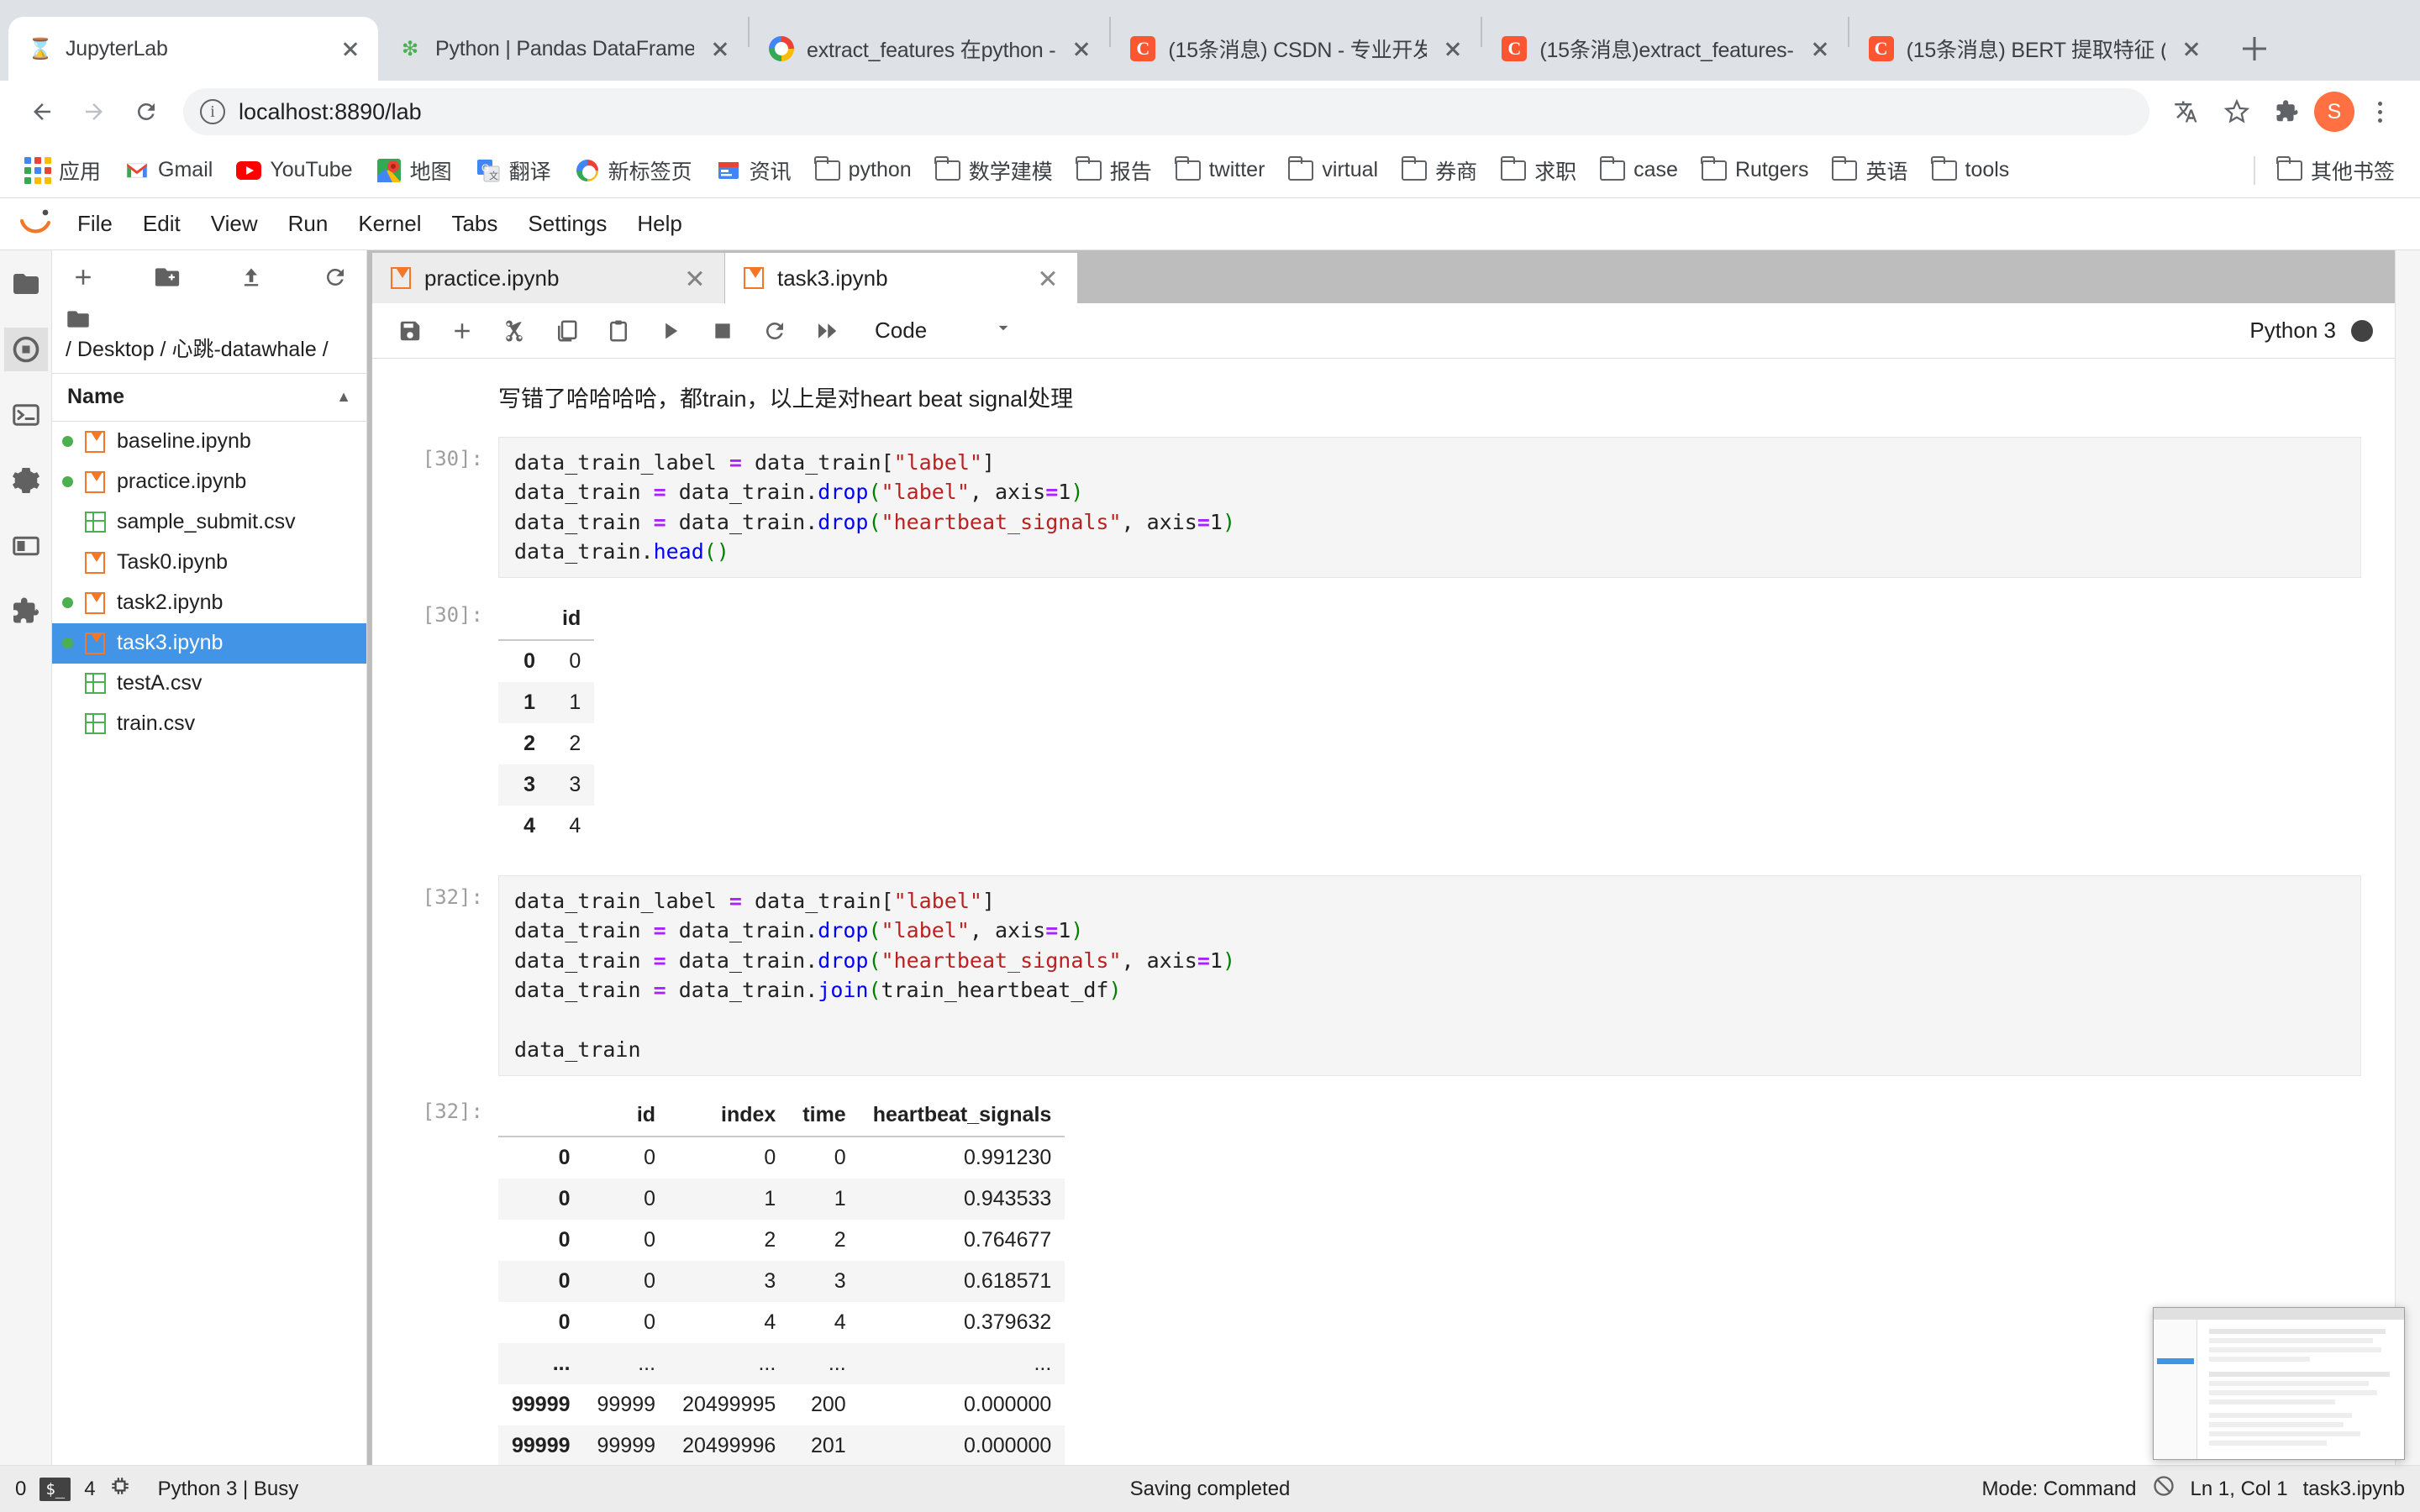 This screenshot has width=2420, height=1512. Describe the element at coordinates (1166, 111) in the screenshot. I see `address-input: i localhost:8890/lab` at that location.